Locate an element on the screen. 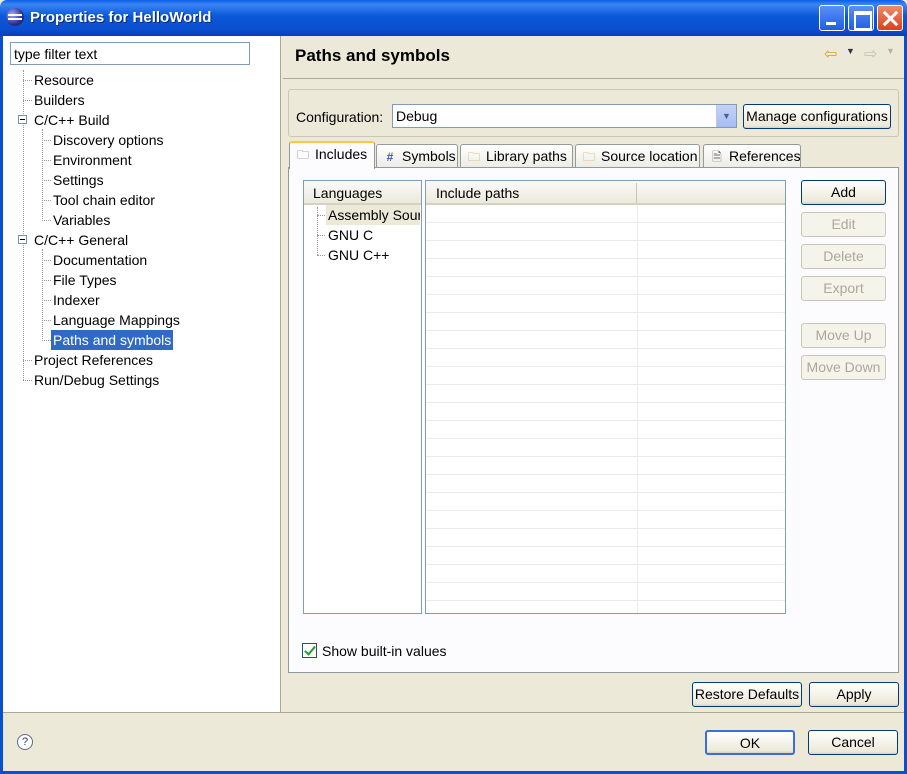 The image size is (907, 774). tree-item-documentation: Documentation is located at coordinates (100, 260).